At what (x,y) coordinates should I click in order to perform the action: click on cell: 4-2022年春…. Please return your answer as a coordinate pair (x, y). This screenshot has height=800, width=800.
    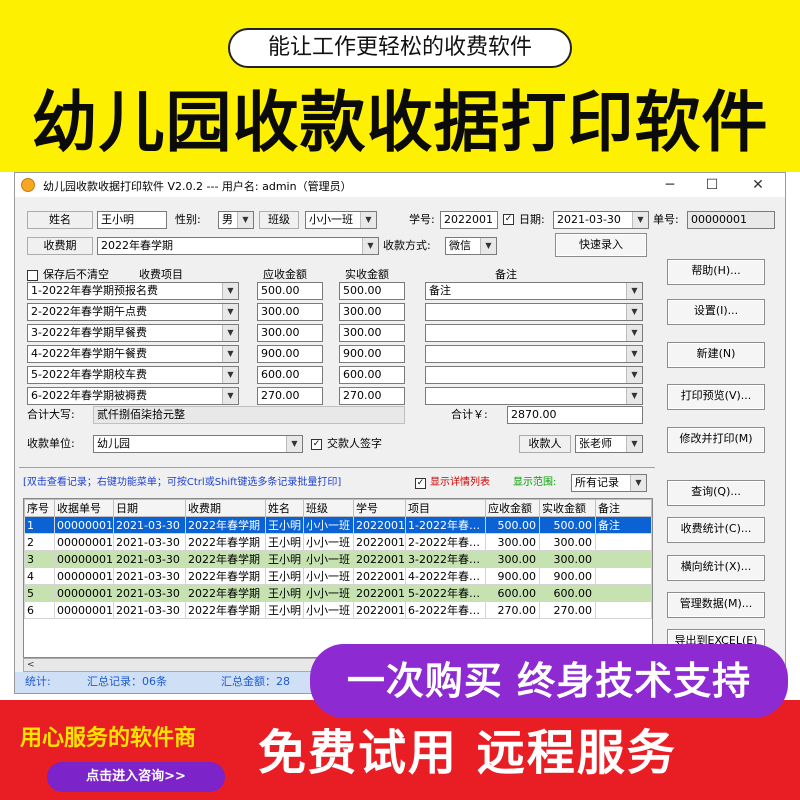
    Looking at the image, I should click on (445, 576).